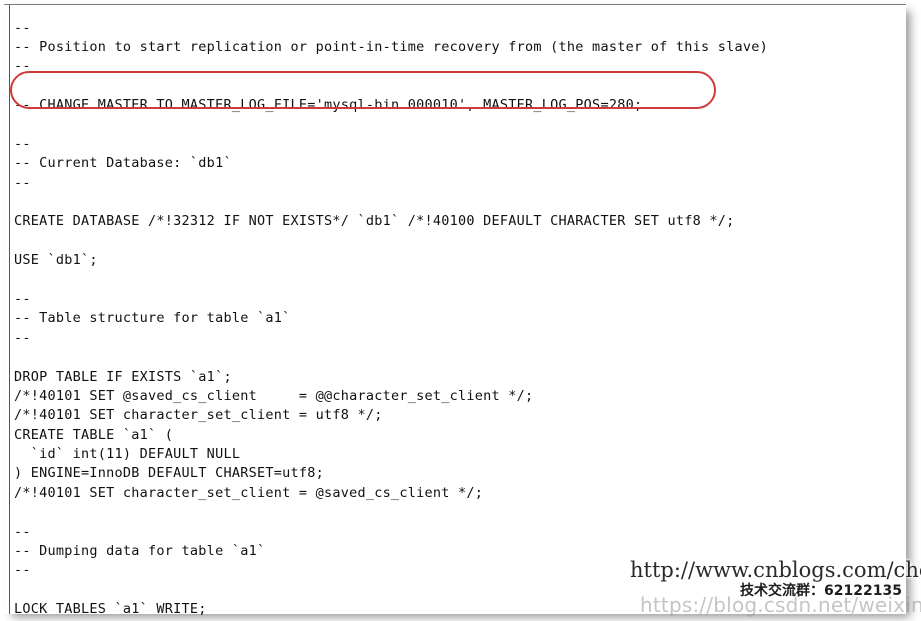 This screenshot has width=921, height=621. Describe the element at coordinates (780, 605) in the screenshot. I see `watermark-csdn-url: https://blog.csdn.net/weixin_46152207` at that location.